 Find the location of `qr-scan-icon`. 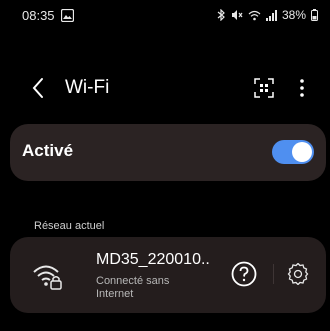

qr-scan-icon is located at coordinates (264, 88).